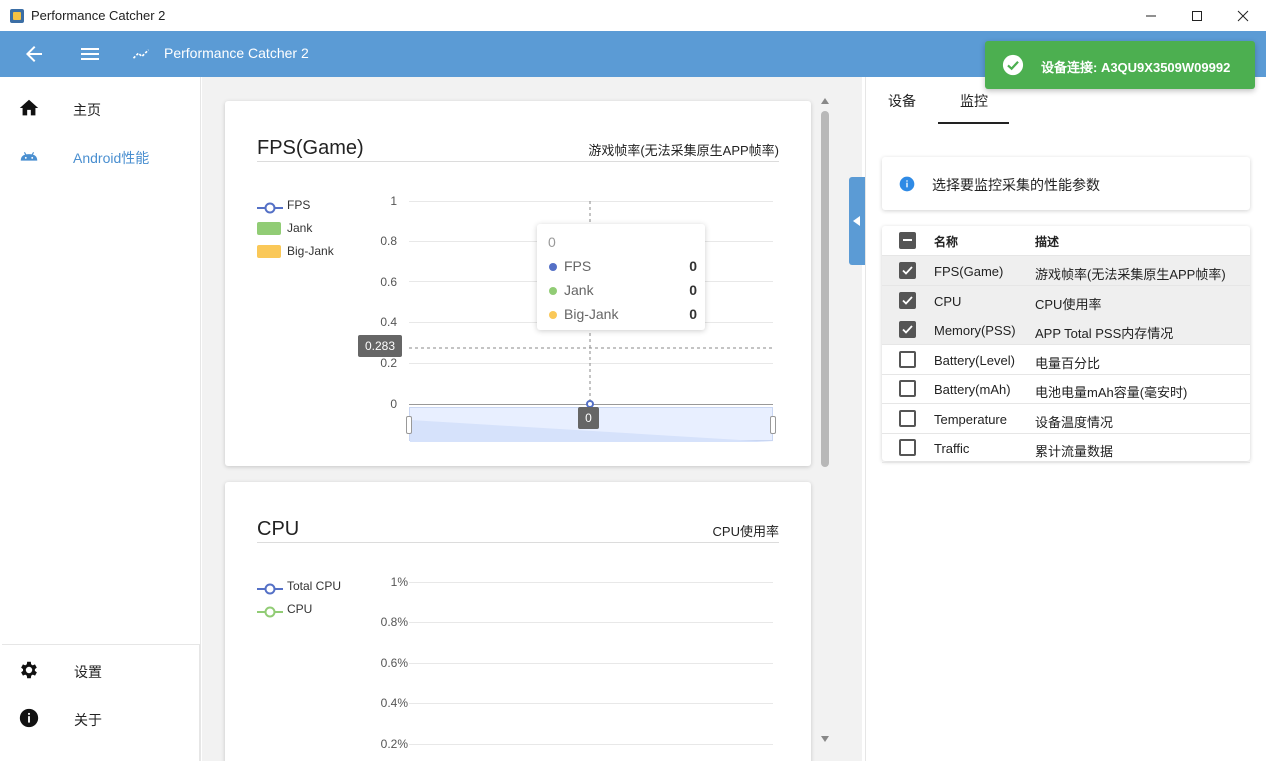 The image size is (1266, 761). I want to click on metric-name: Battery(Level), so click(974, 360).